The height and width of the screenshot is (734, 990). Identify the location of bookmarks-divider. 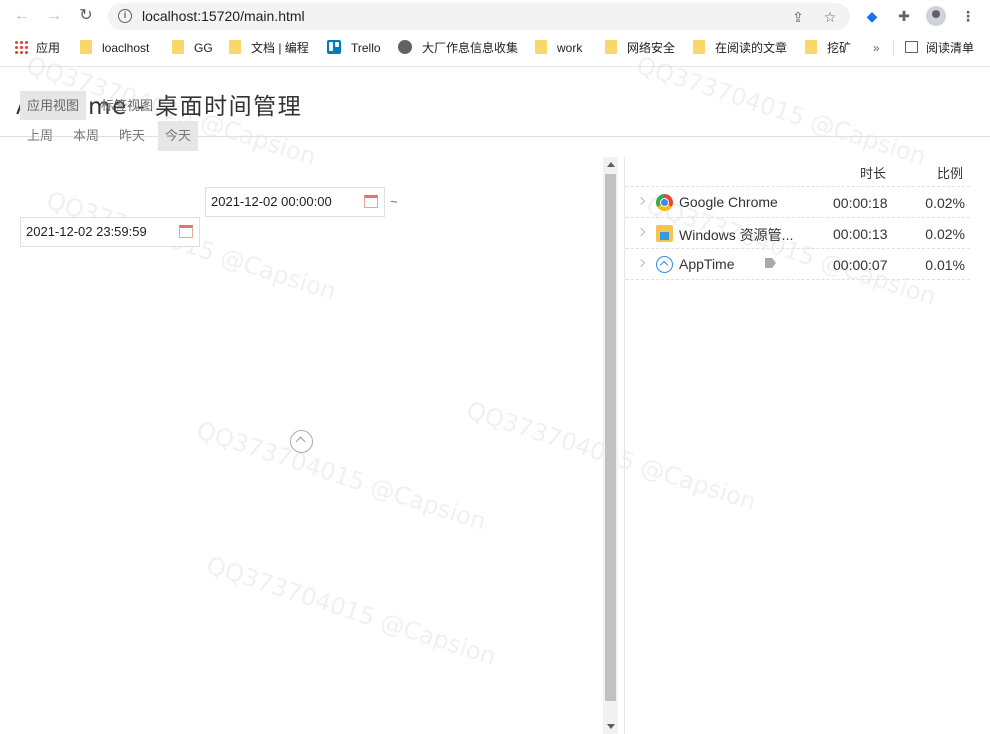
(893, 48).